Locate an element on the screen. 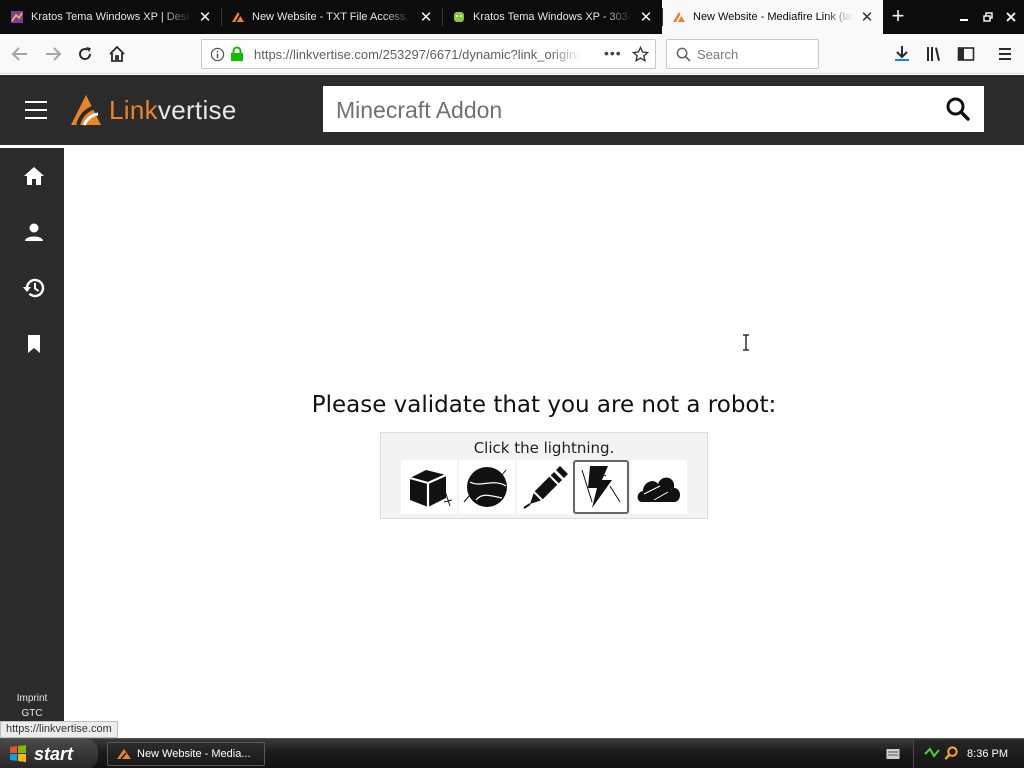 The height and width of the screenshot is (768, 1024). download-icon is located at coordinates (902, 53).